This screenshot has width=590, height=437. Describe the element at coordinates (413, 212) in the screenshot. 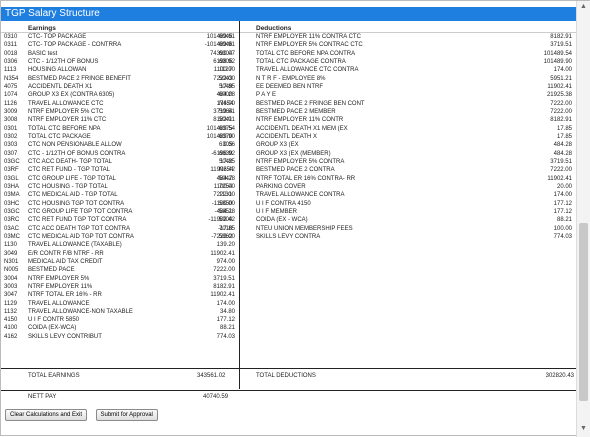

I see `deductions-row: U I F MEMBER 177.12` at that location.